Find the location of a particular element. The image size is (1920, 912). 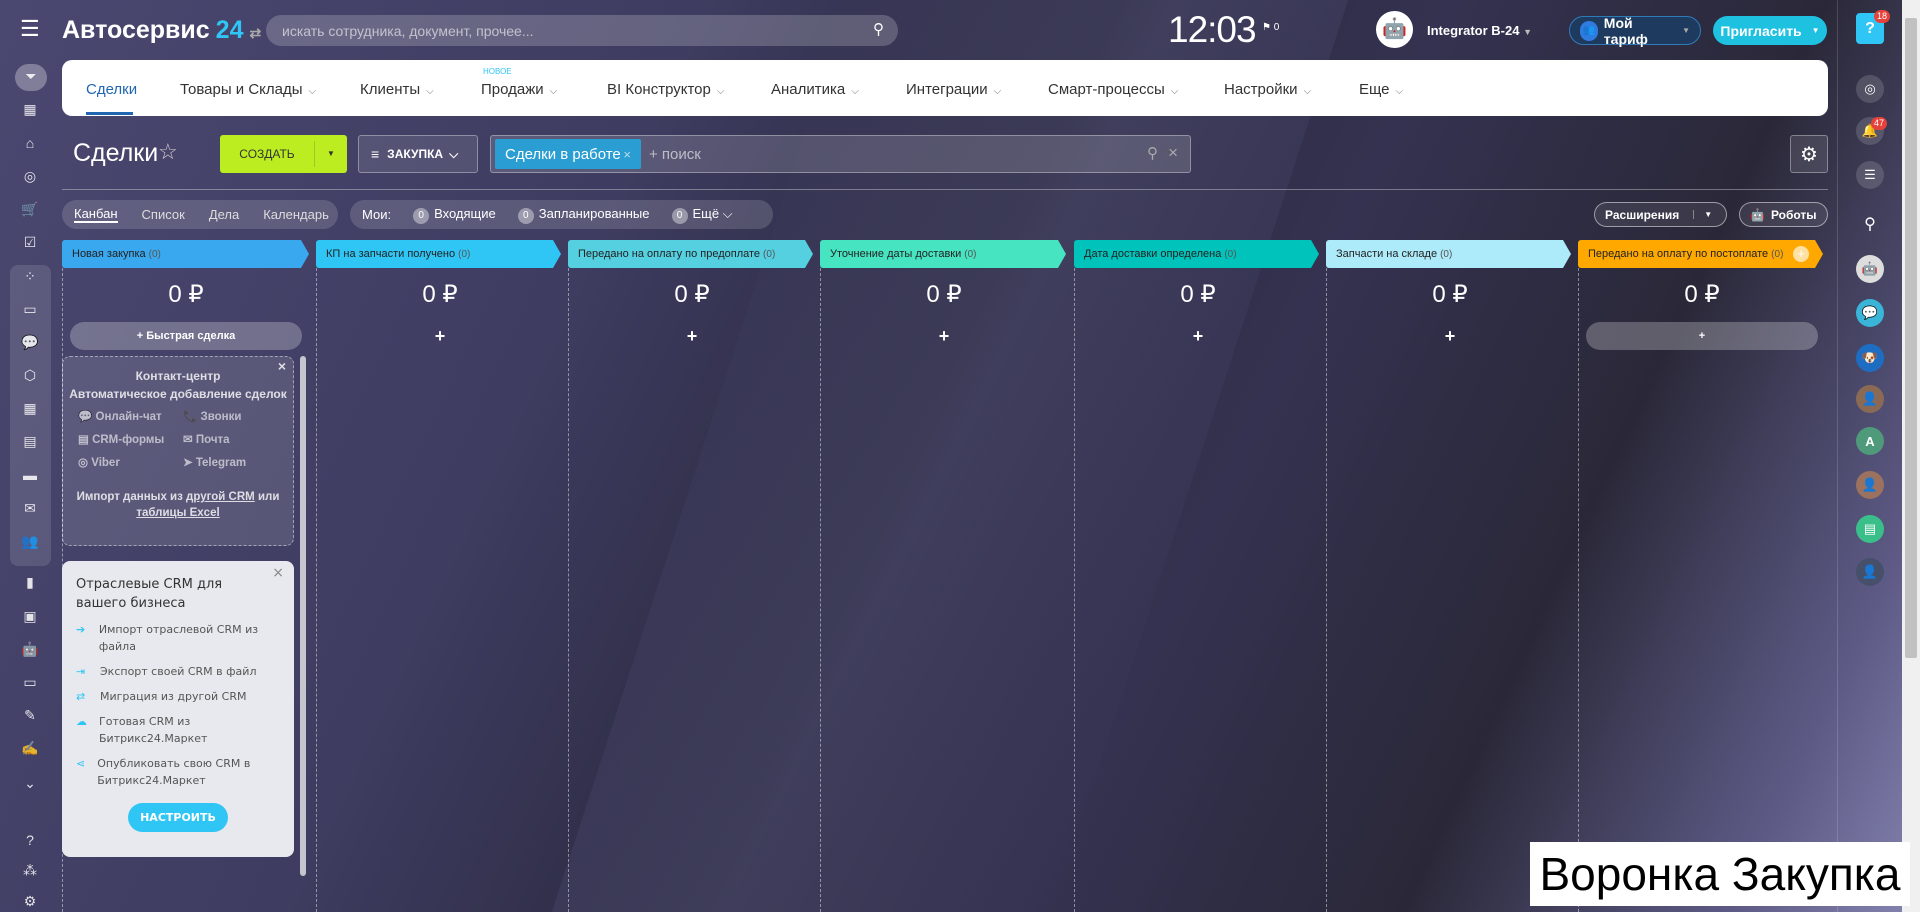

settings-gear-button: ⚙ is located at coordinates (1809, 154).